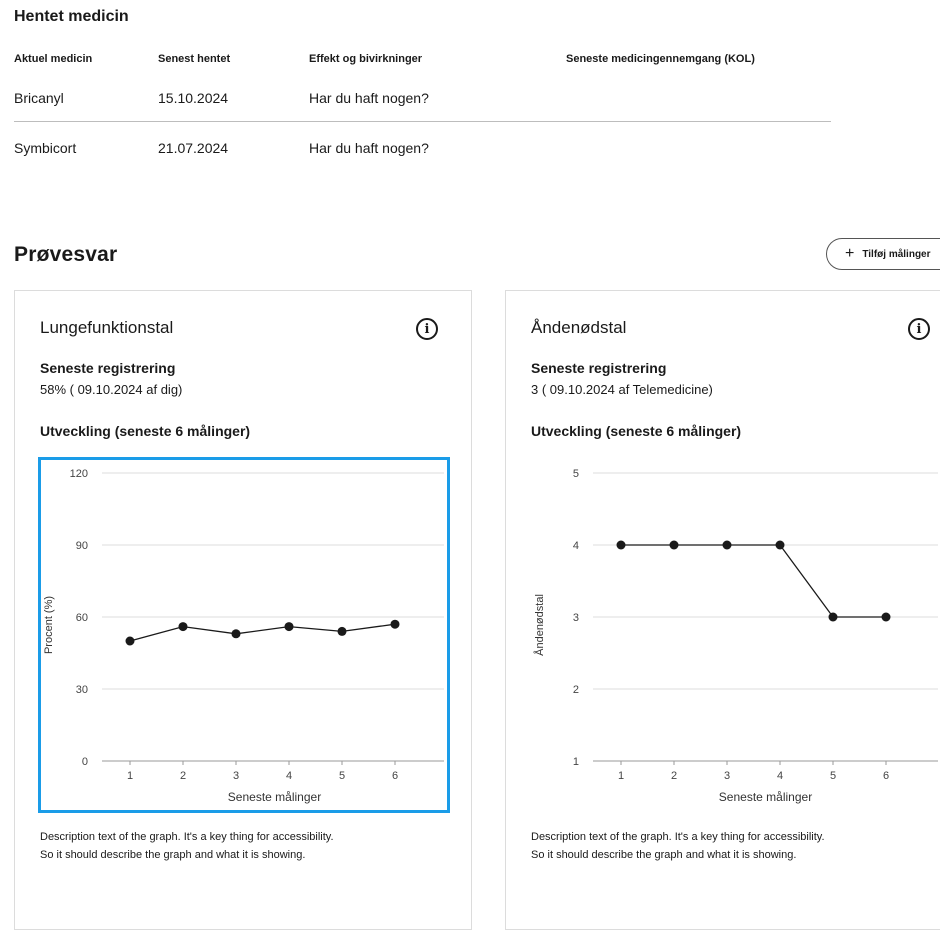 Image resolution: width=940 pixels, height=930 pixels. I want to click on y-tick-label: 30, so click(82, 690).